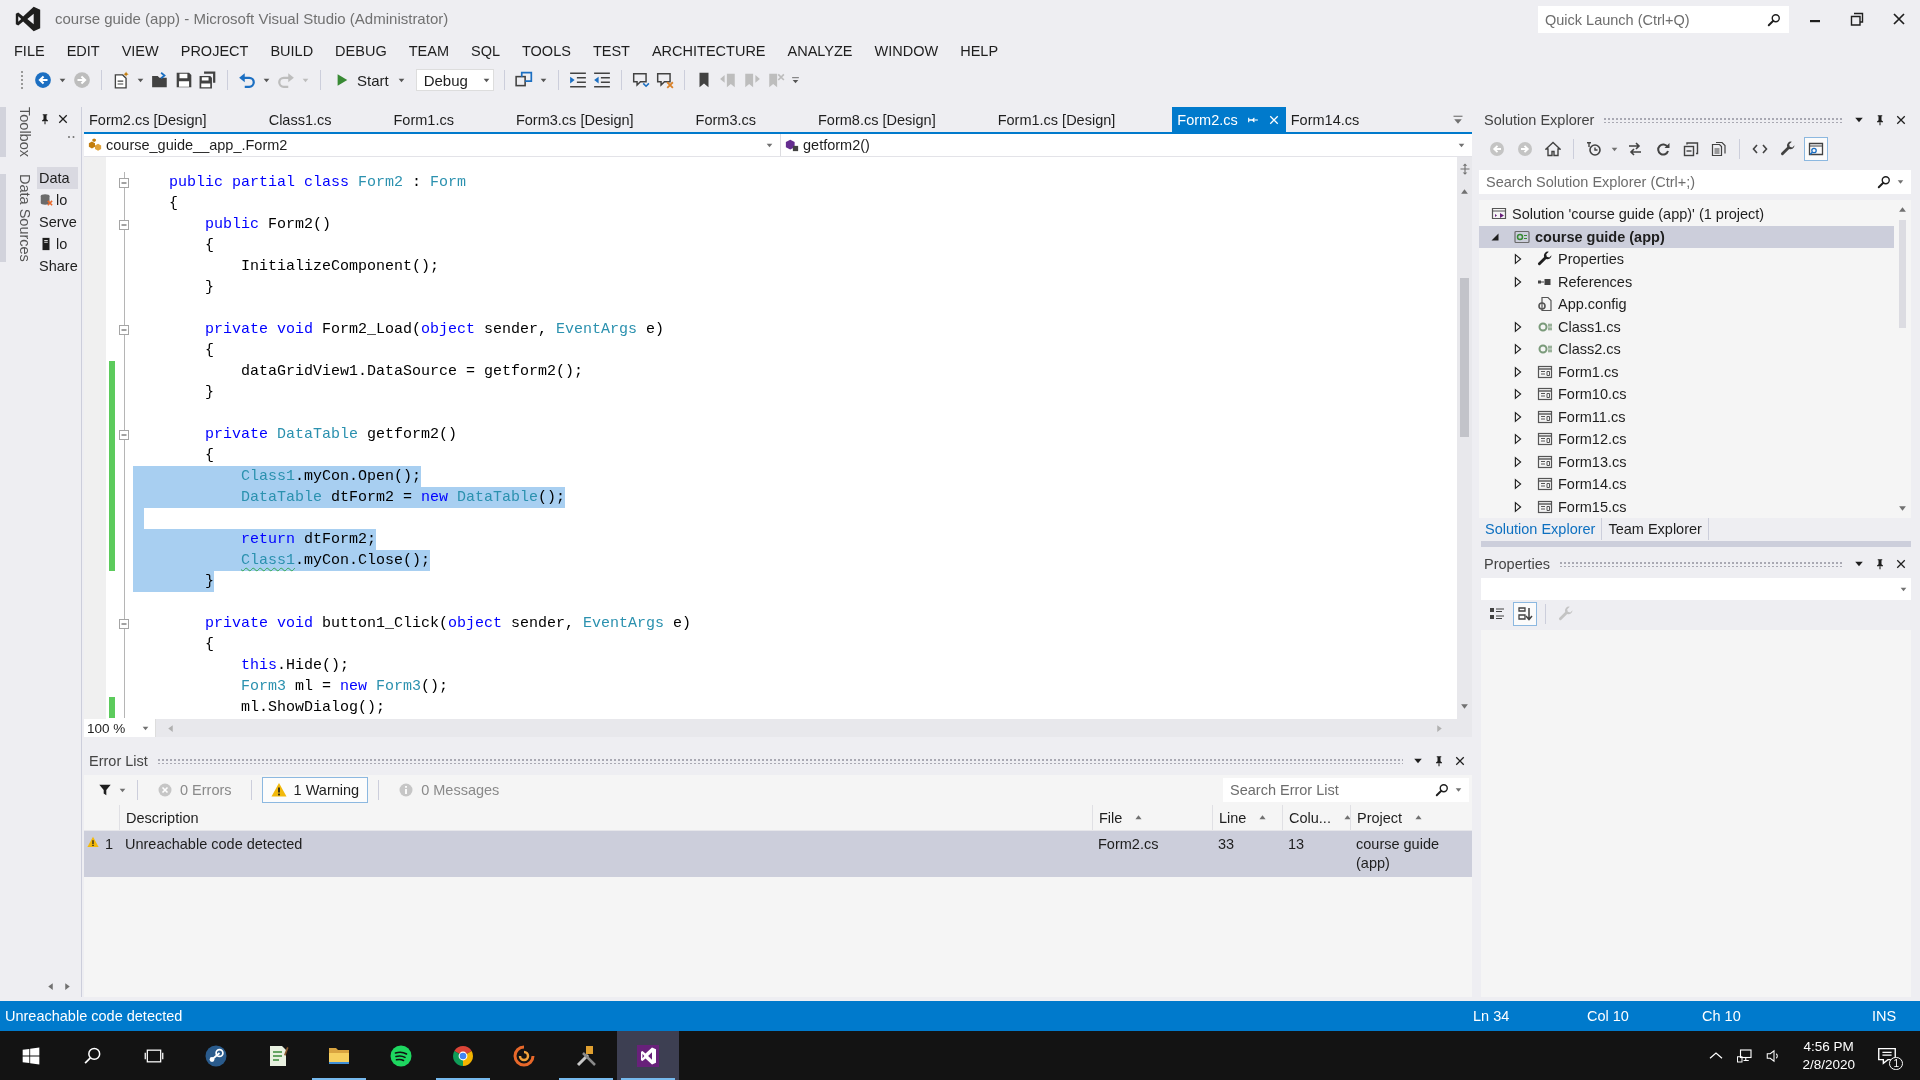 The height and width of the screenshot is (1080, 1920). Describe the element at coordinates (1663, 19) in the screenshot. I see `quick-launch-field: Quick Launch (Ctrl+Q)` at that location.